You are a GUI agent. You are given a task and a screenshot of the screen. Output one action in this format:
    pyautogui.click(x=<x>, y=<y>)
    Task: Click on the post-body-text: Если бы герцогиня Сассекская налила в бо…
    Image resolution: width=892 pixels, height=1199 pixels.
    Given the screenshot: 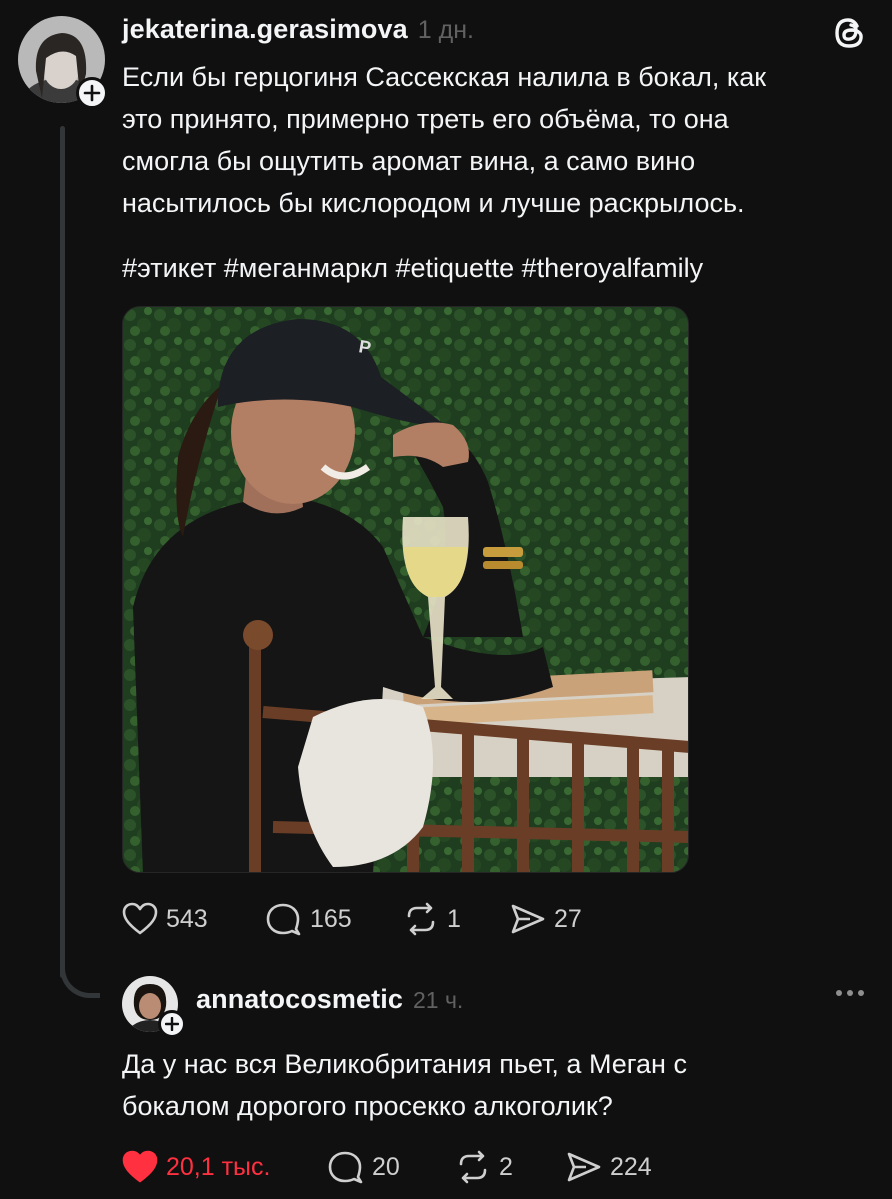 What is the action you would take?
    pyautogui.click(x=497, y=140)
    